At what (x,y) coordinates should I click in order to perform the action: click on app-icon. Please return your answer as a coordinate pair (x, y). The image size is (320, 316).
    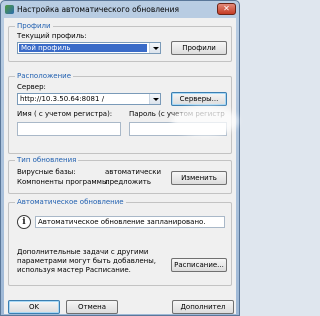
    Looking at the image, I should click on (9, 9).